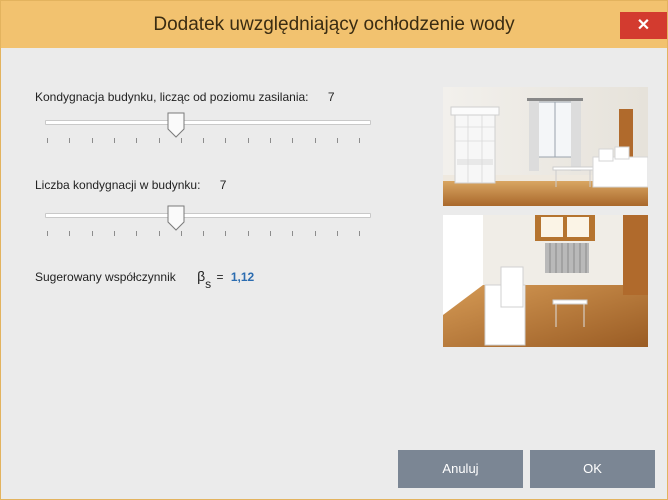 This screenshot has width=668, height=500. I want to click on room-image-top, so click(545, 146).